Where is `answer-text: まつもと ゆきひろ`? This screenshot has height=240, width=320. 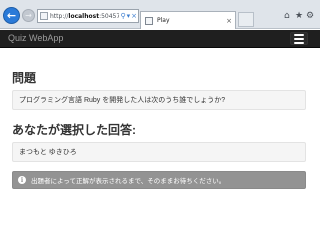 answer-text: まつもと ゆきひろ is located at coordinates (48, 152).